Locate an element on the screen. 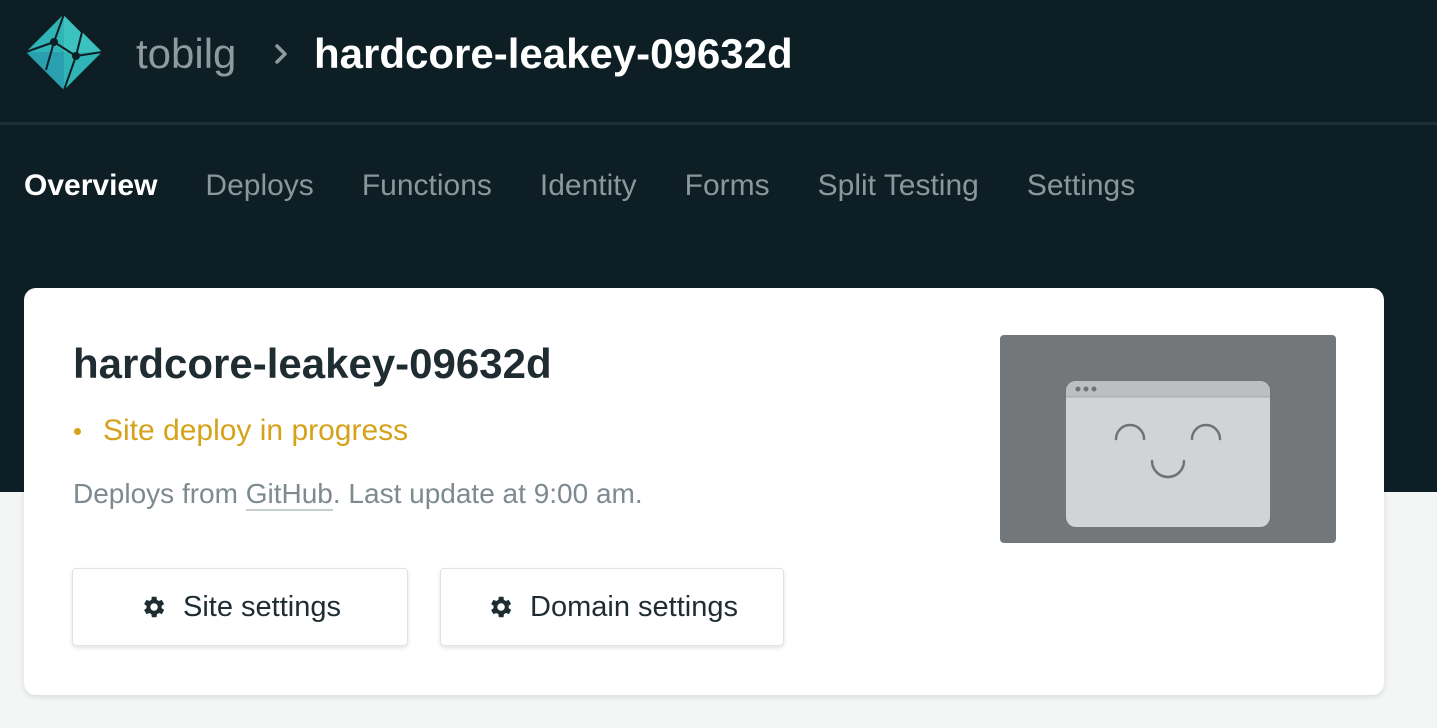  domain-settings-button: Domain settings is located at coordinates (612, 607).